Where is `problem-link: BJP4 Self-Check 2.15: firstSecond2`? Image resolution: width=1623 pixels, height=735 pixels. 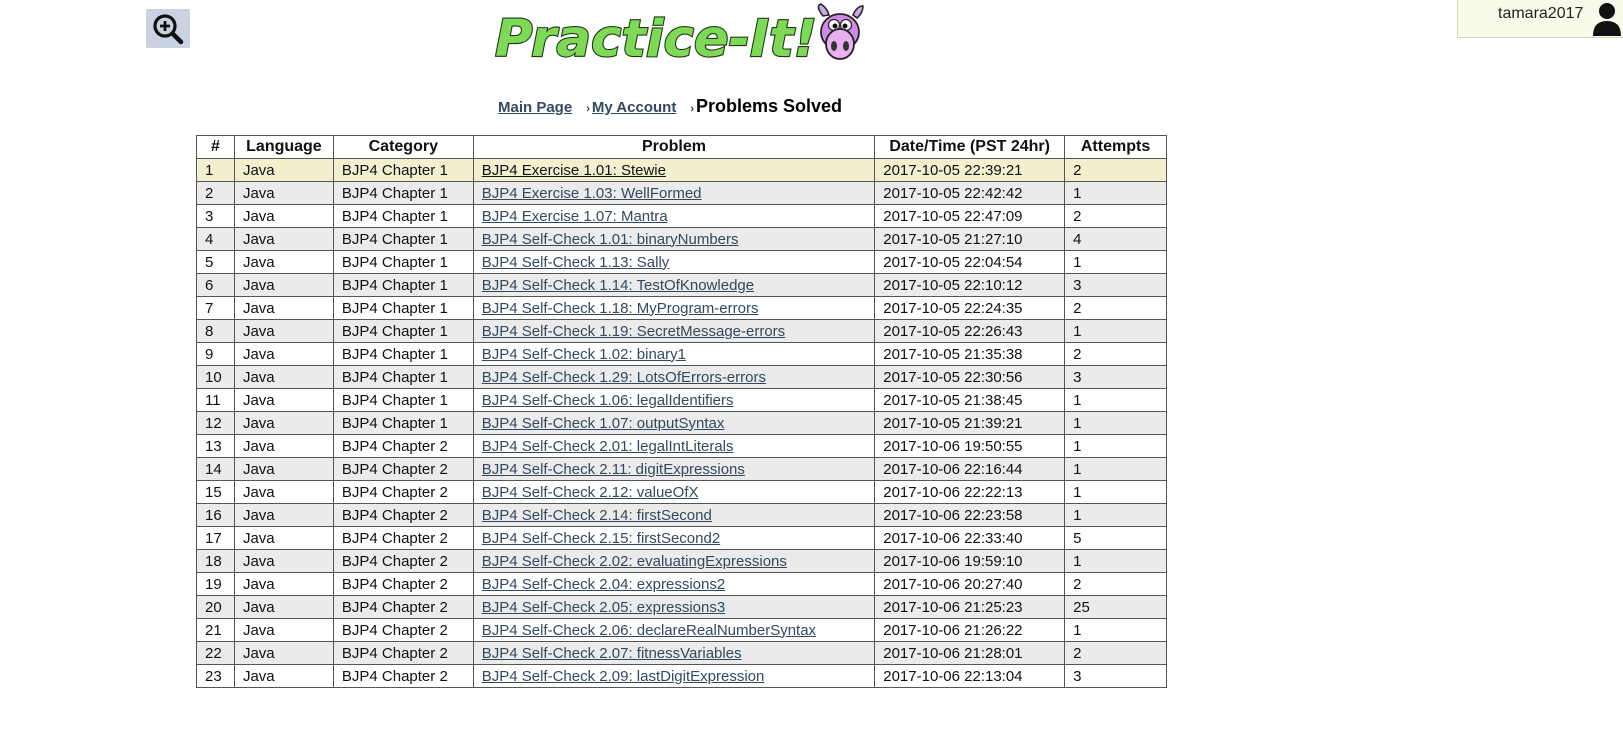
problem-link: BJP4 Self-Check 2.15: firstSecond2 is located at coordinates (601, 538).